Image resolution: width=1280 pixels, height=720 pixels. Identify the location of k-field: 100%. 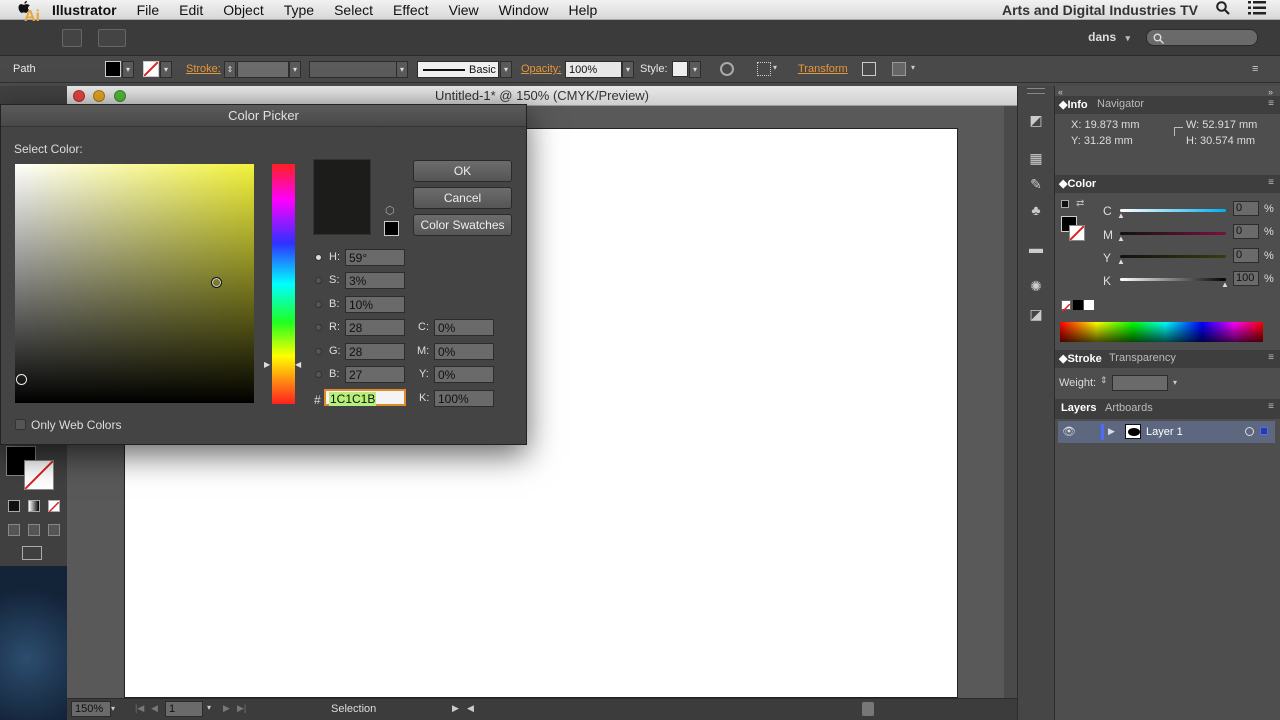
(464, 398).